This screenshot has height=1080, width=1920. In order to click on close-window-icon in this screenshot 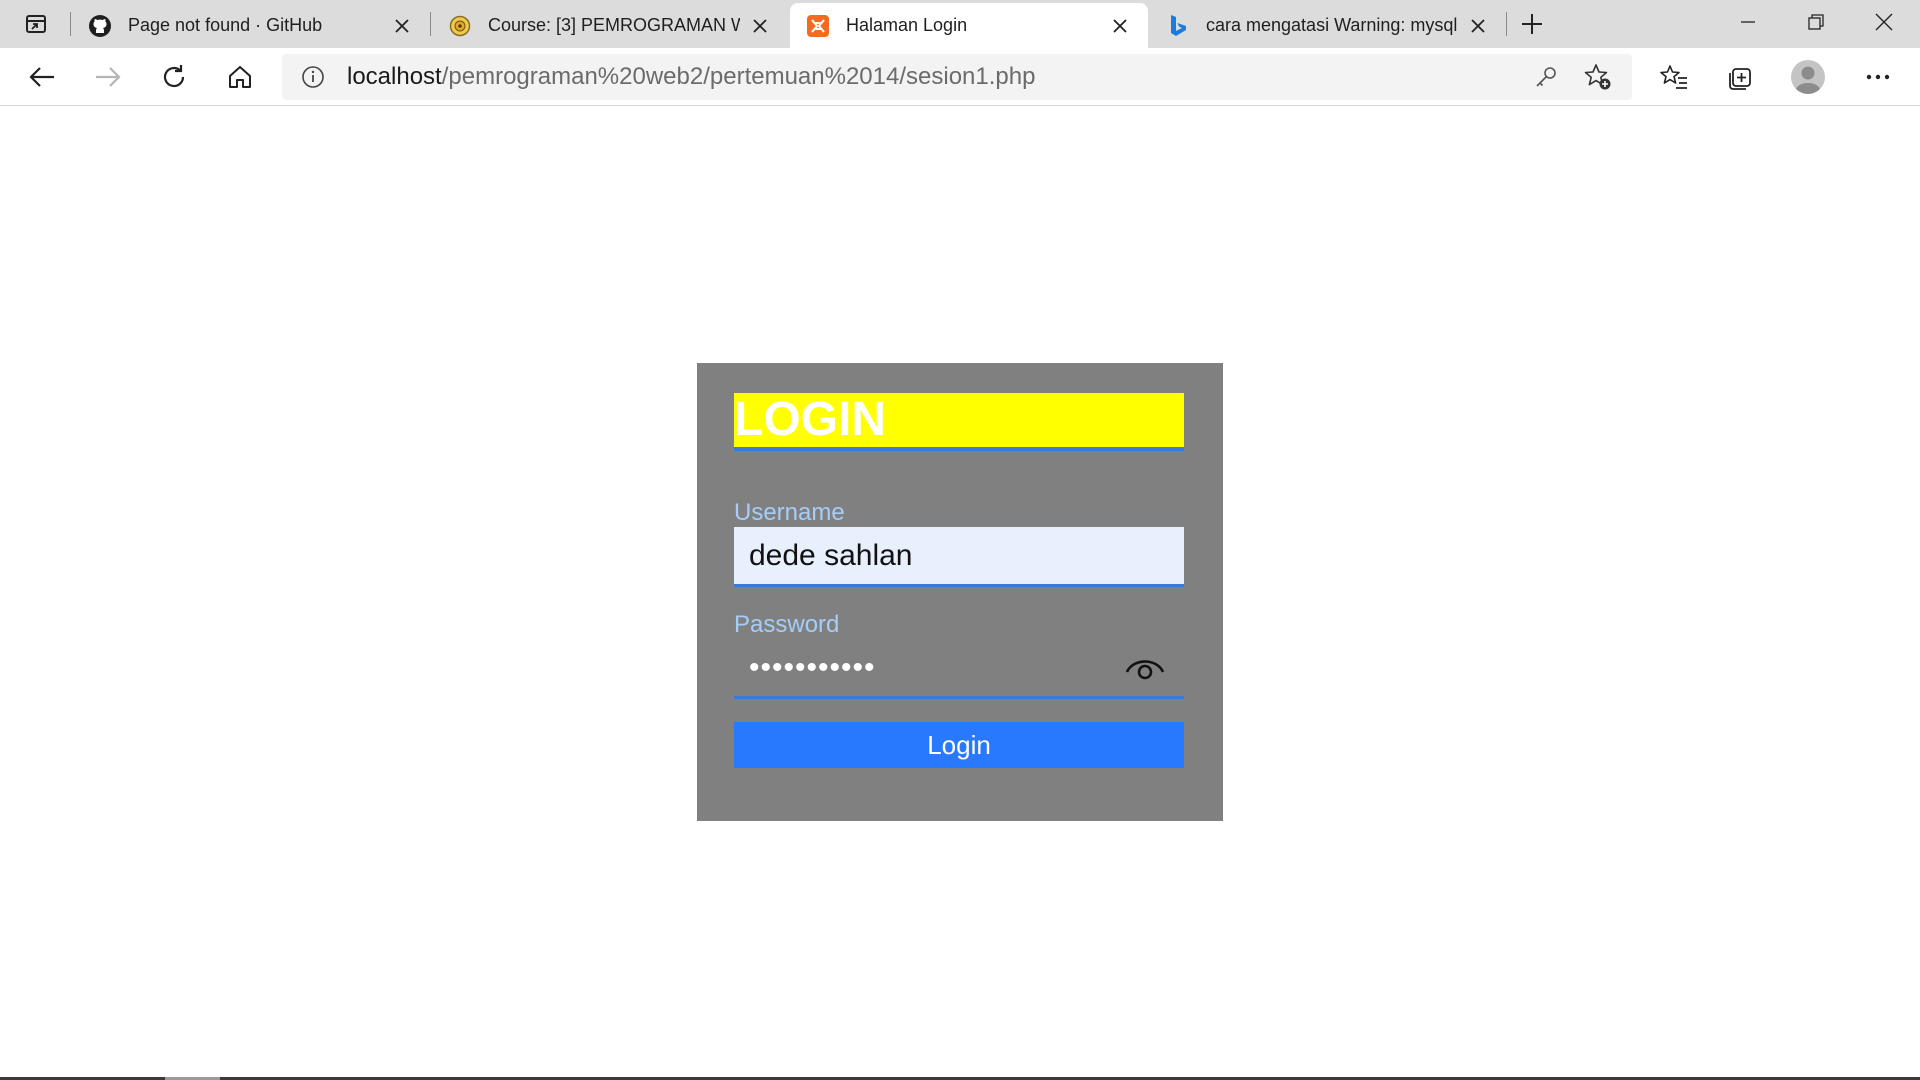, I will do `click(1884, 22)`.